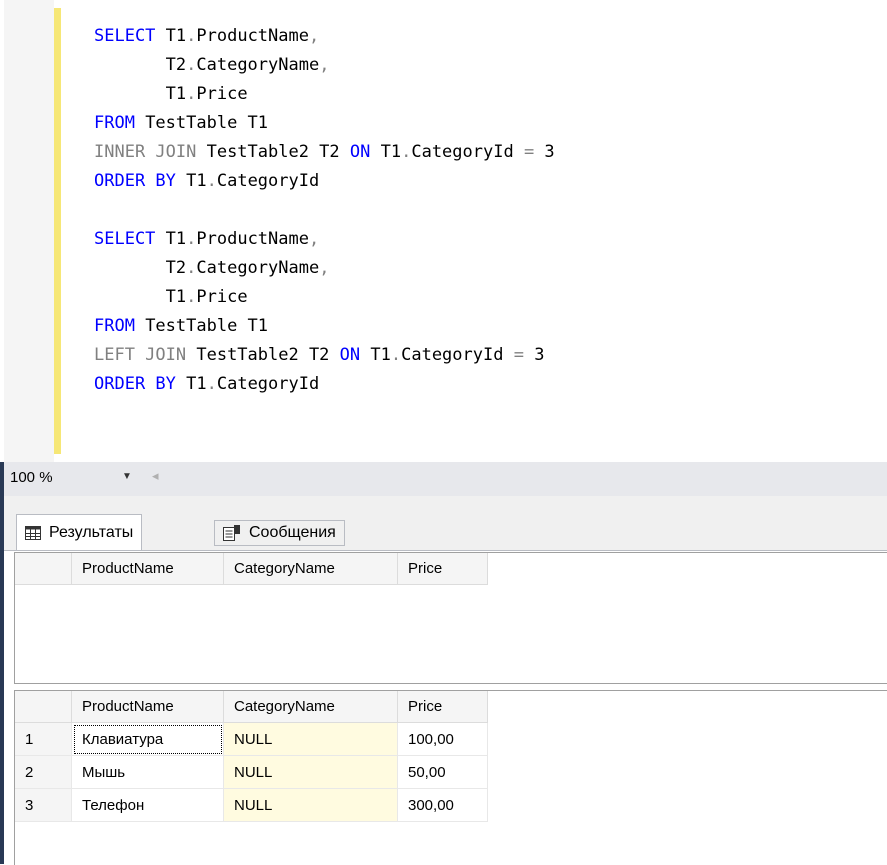 Image resolution: width=887 pixels, height=865 pixels. I want to click on table-row: 3 Телефон NULL 300,00, so click(251, 805).